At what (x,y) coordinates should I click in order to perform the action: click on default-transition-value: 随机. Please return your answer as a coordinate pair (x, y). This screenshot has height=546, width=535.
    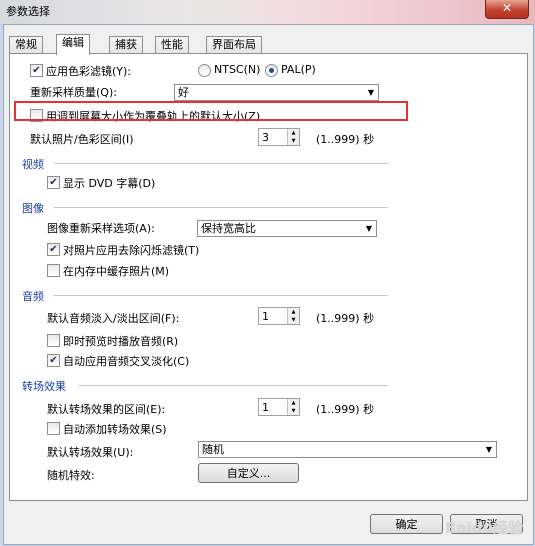
    Looking at the image, I should click on (213, 449).